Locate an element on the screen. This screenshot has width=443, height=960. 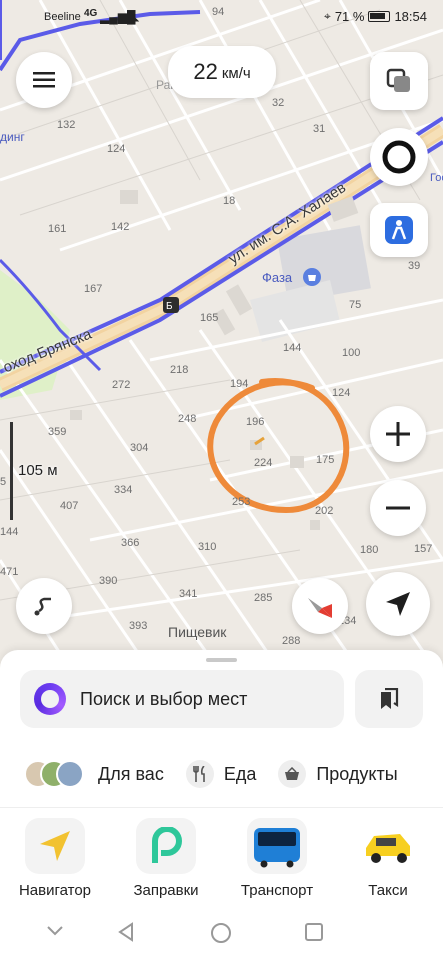
divider is located at coordinates (221, 807).